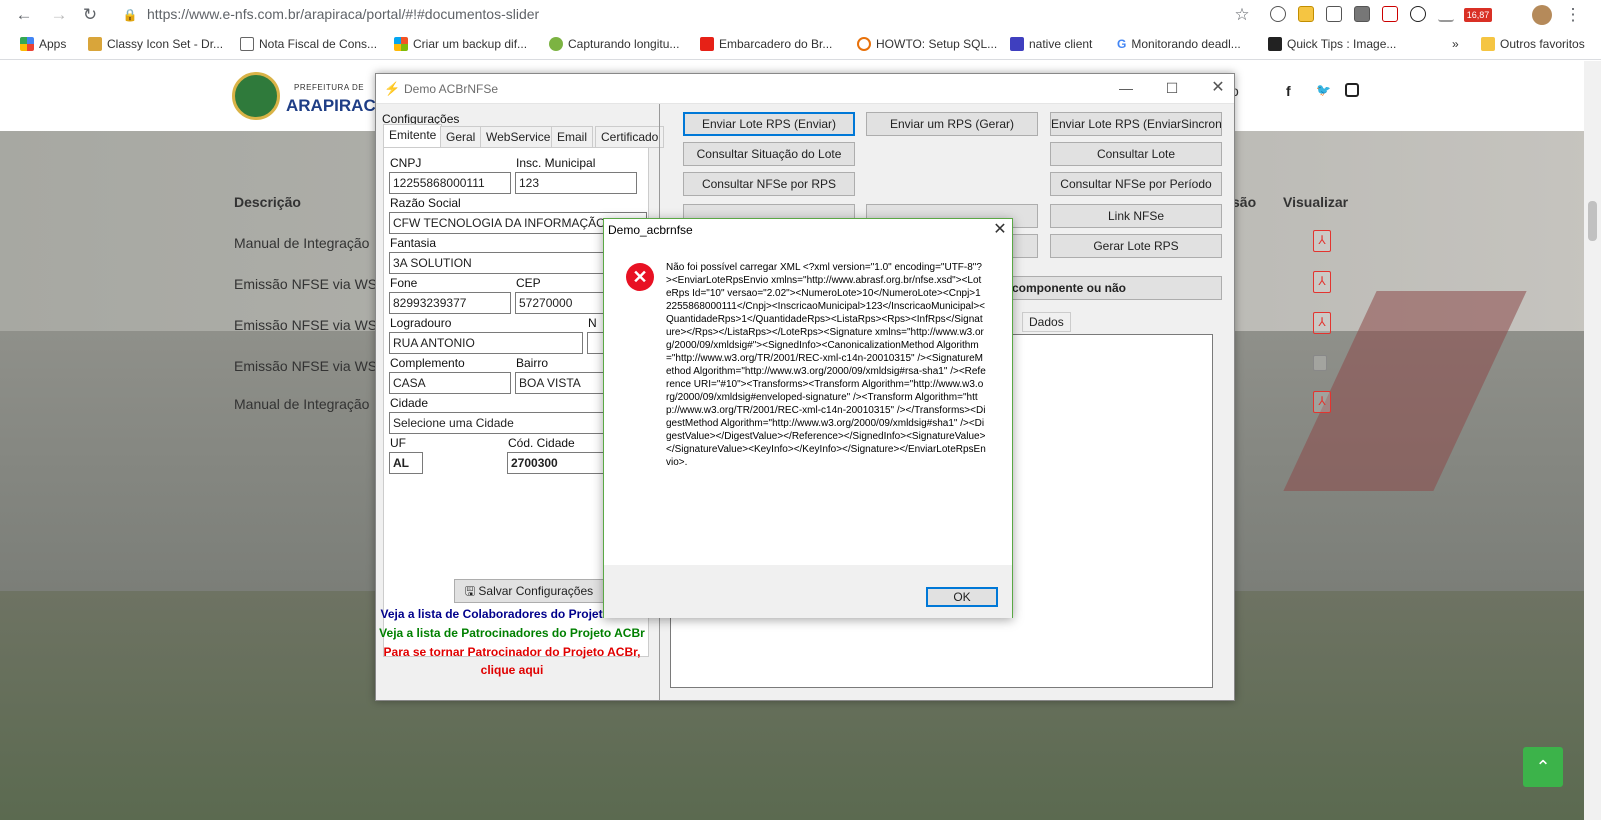 Image resolution: width=1601 pixels, height=820 pixels. I want to click on bookmark-item: native client, so click(1051, 44).